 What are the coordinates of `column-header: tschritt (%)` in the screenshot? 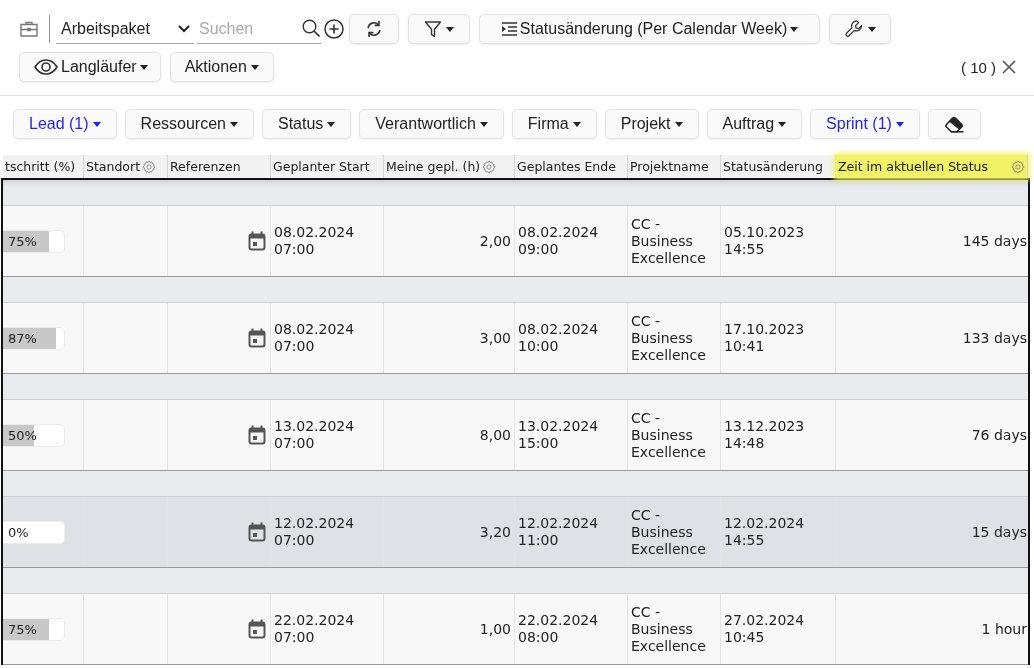 It's located at (43, 166).